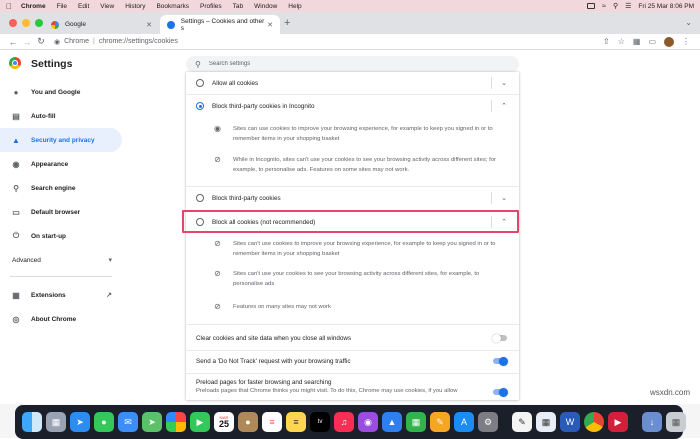  I want to click on sidebar-item-label: Security and privacy, so click(63, 140).